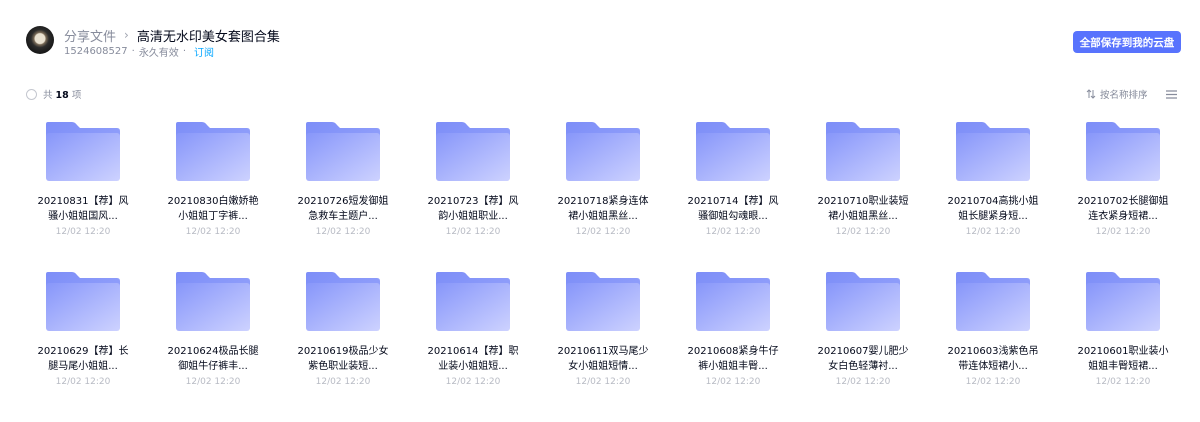 The width and height of the screenshot is (1200, 422). I want to click on item-count: 共 18 项, so click(62, 94).